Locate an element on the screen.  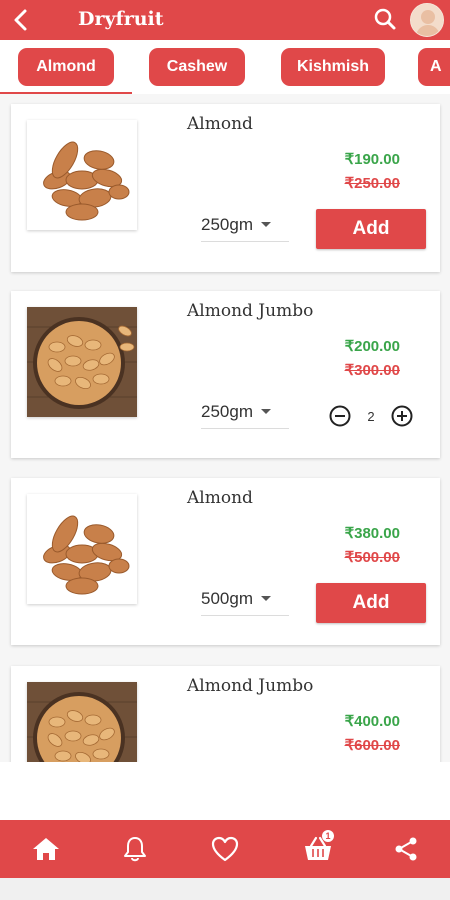
tab-cashew: Cashew is located at coordinates (197, 67).